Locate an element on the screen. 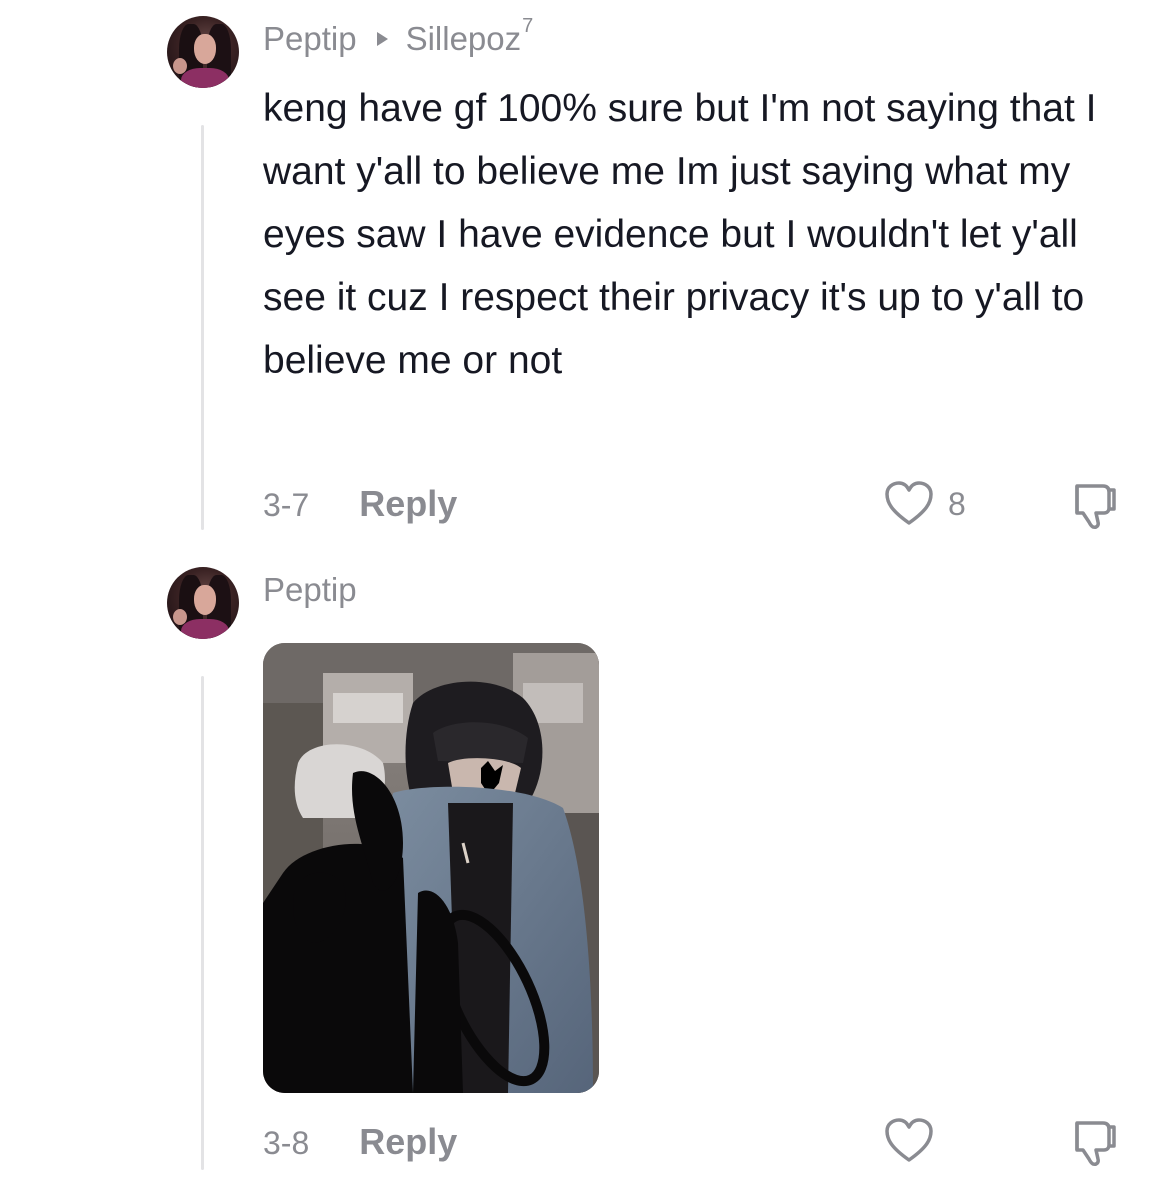  comment-date: 3-8 is located at coordinates (286, 1143).